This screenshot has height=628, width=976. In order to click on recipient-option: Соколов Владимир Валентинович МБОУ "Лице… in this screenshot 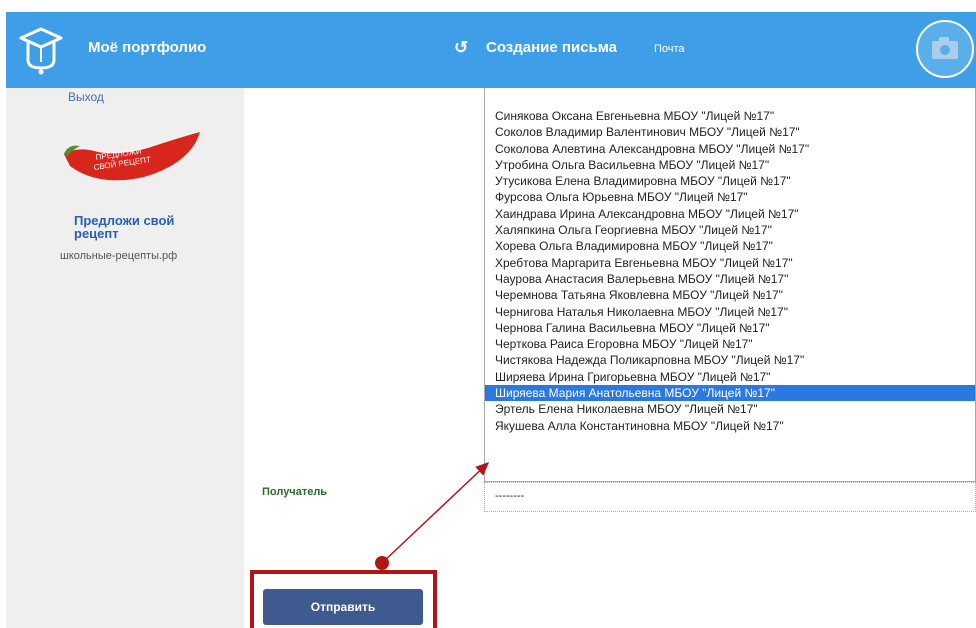, I will do `click(730, 132)`.